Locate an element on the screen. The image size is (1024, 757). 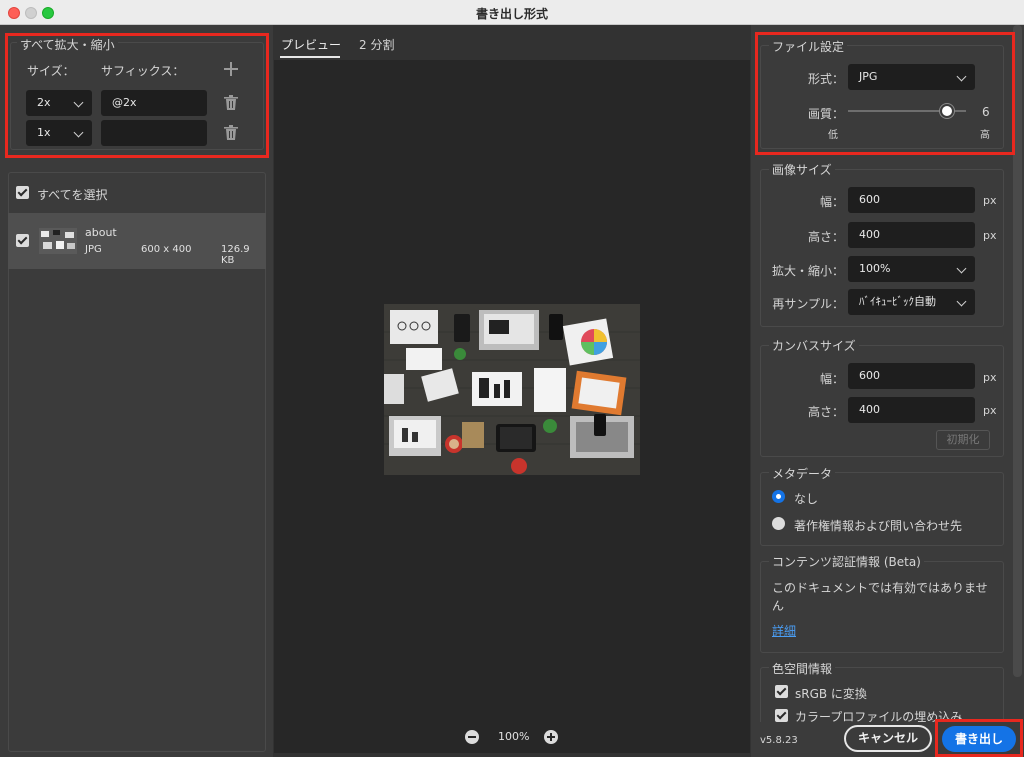
asset-name: about is located at coordinates (101, 232).